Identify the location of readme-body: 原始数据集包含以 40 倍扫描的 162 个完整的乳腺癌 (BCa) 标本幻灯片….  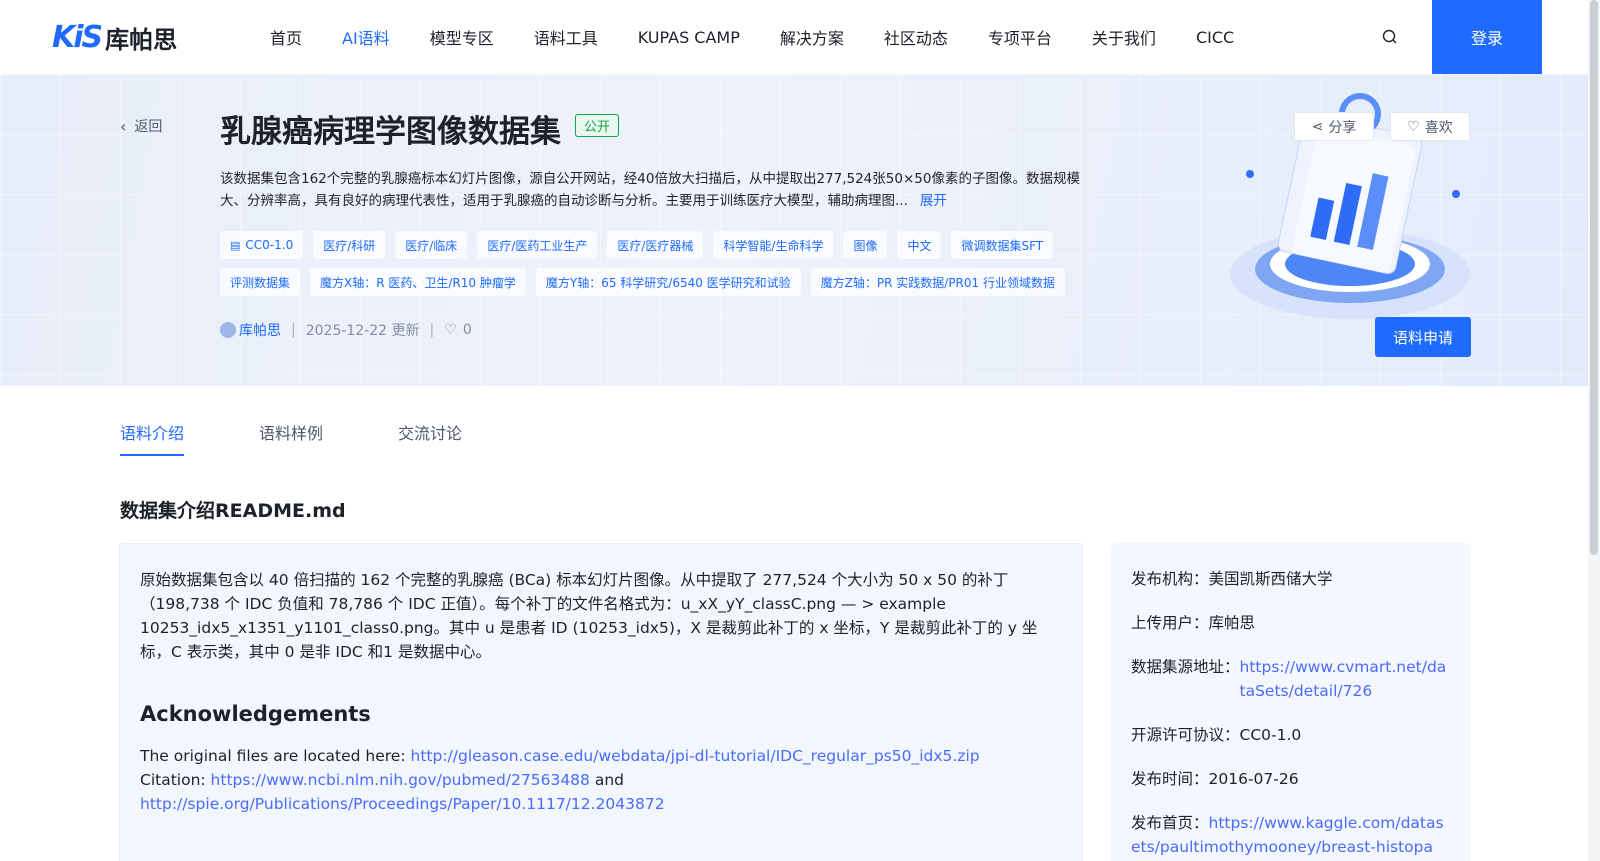
(589, 616).